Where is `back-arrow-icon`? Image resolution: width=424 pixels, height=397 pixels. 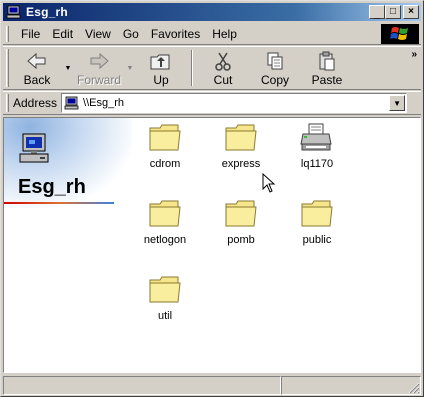
back-arrow-icon is located at coordinates (37, 61).